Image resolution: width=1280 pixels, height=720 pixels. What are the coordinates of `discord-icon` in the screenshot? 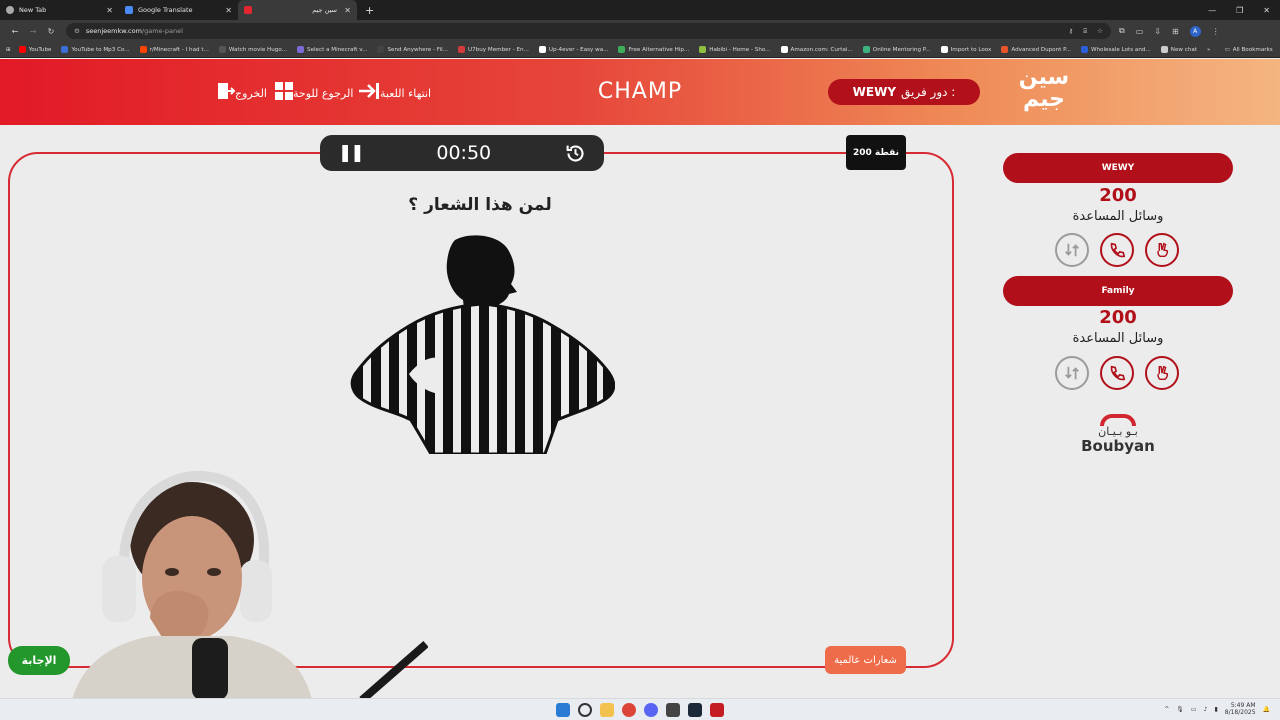 It's located at (651, 710).